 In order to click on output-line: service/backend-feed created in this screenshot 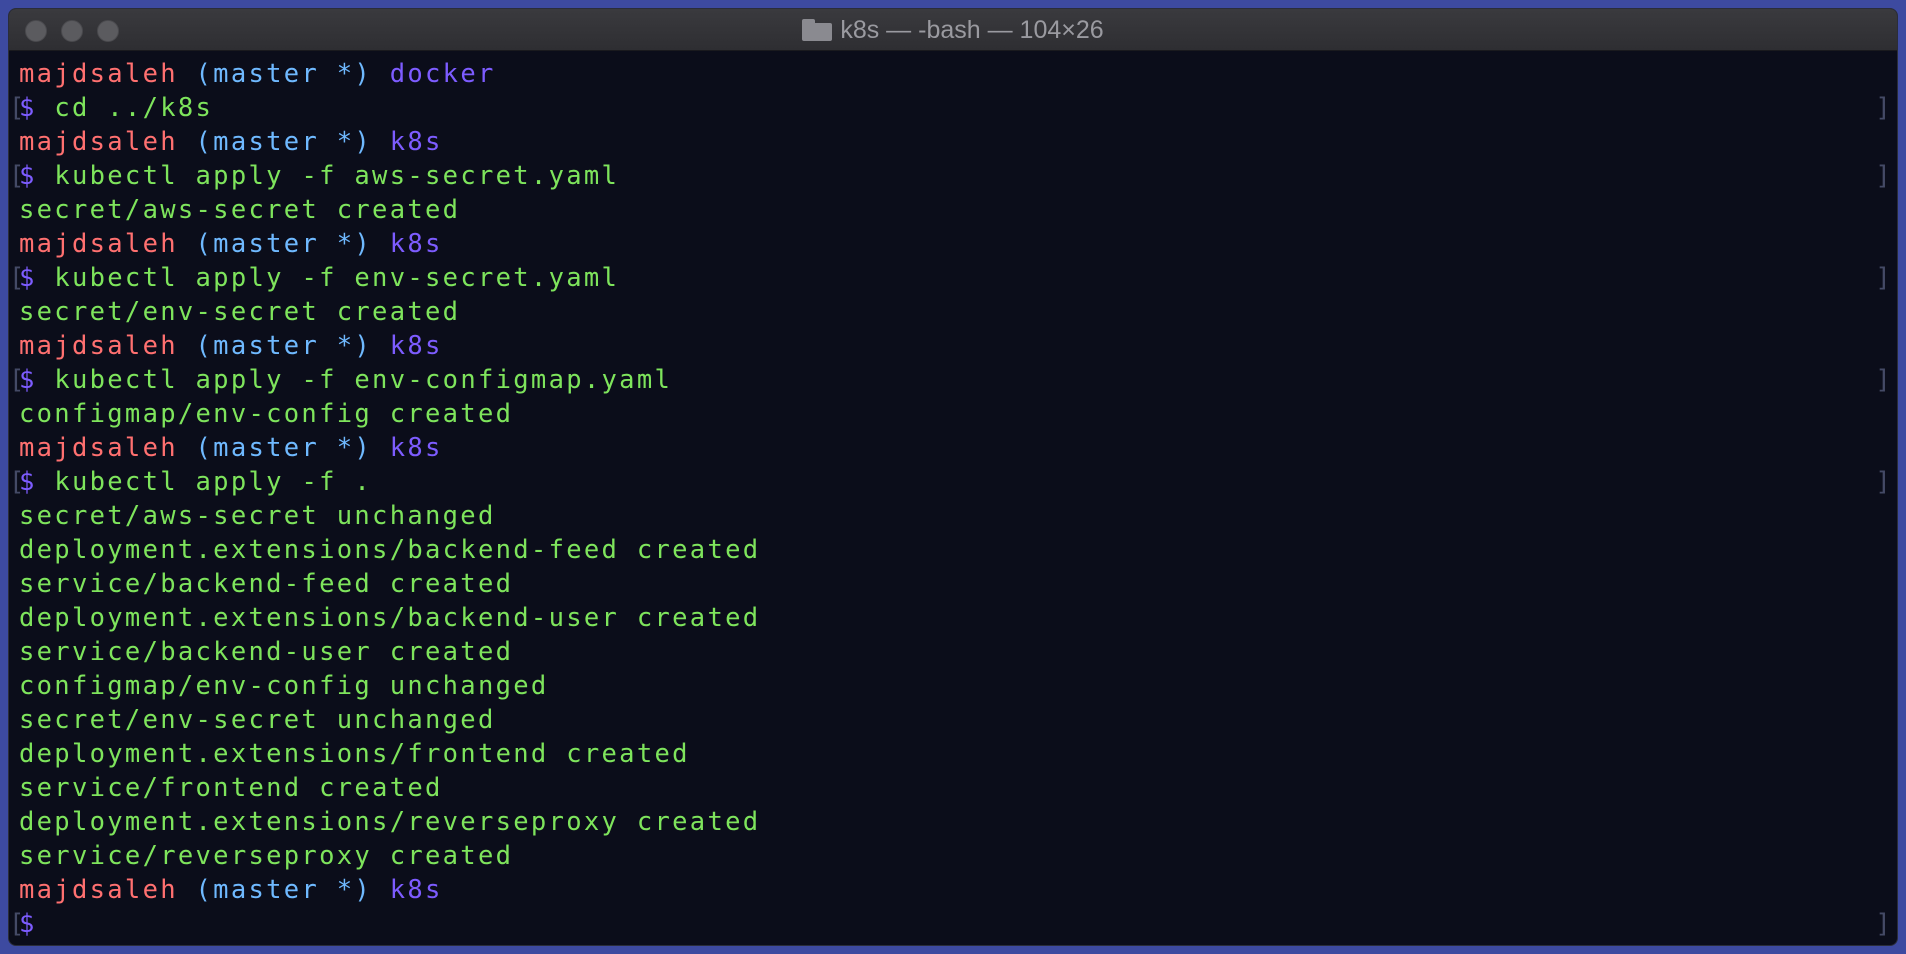, I will do `click(953, 584)`.